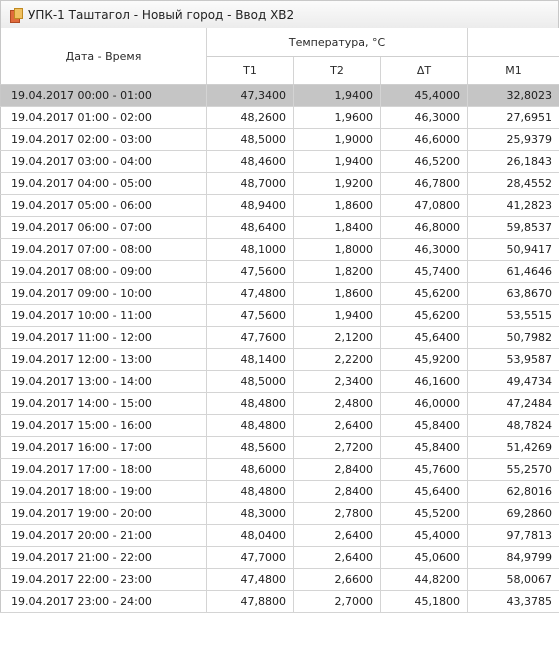 Image resolution: width=559 pixels, height=652 pixels. Describe the element at coordinates (513, 95) in the screenshot. I see `cell-m1: 32,8023` at that location.